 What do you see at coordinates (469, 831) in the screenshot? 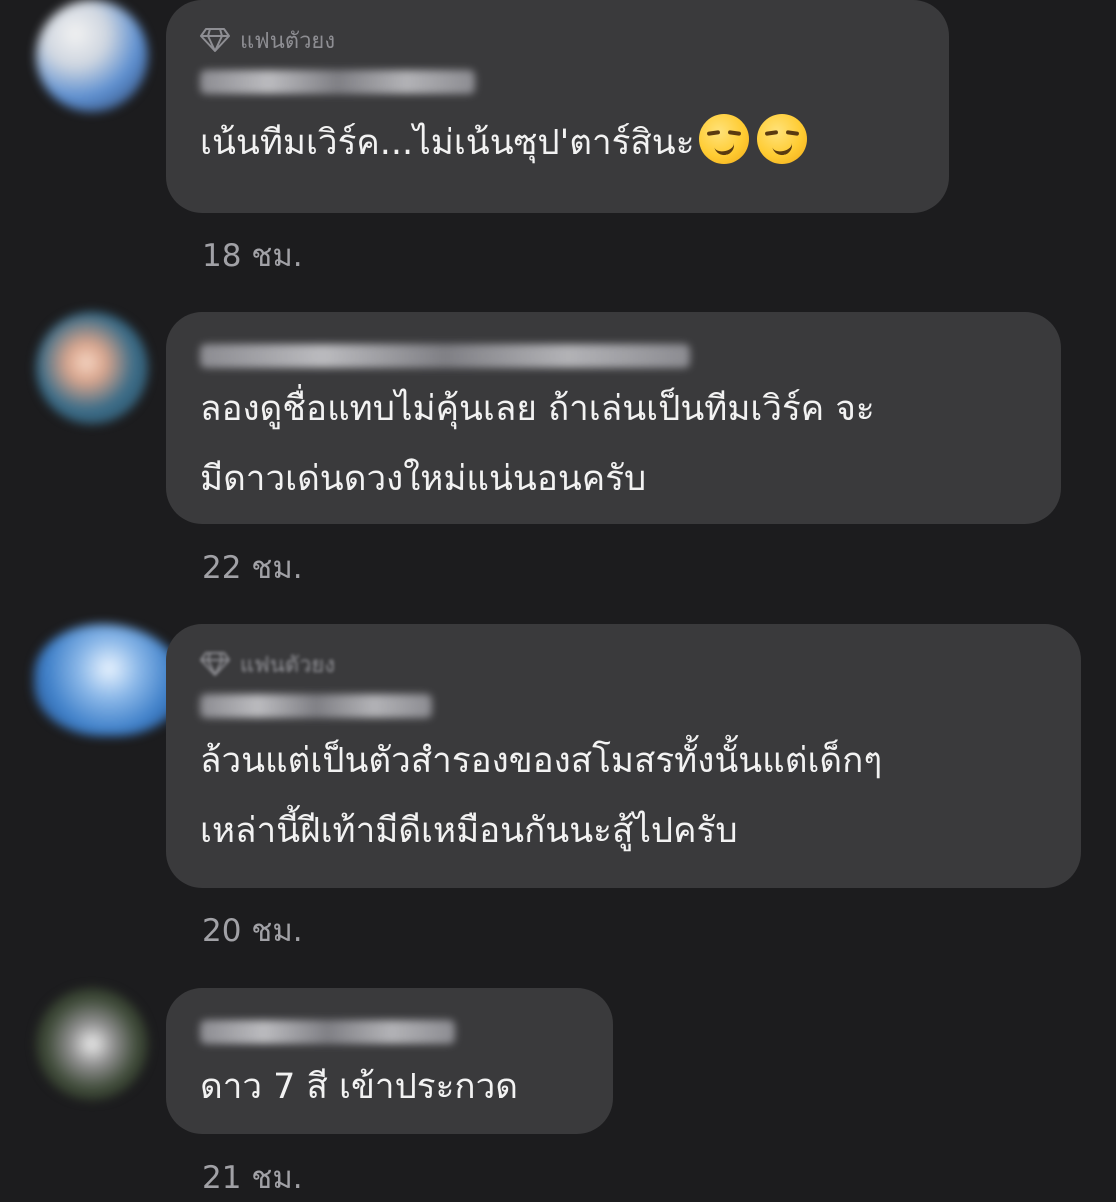
I see `comment-text-line: เหล่านี้ฝีเท้ามีดีเหมือนกันนะสู้ไปครับ` at bounding box center [469, 831].